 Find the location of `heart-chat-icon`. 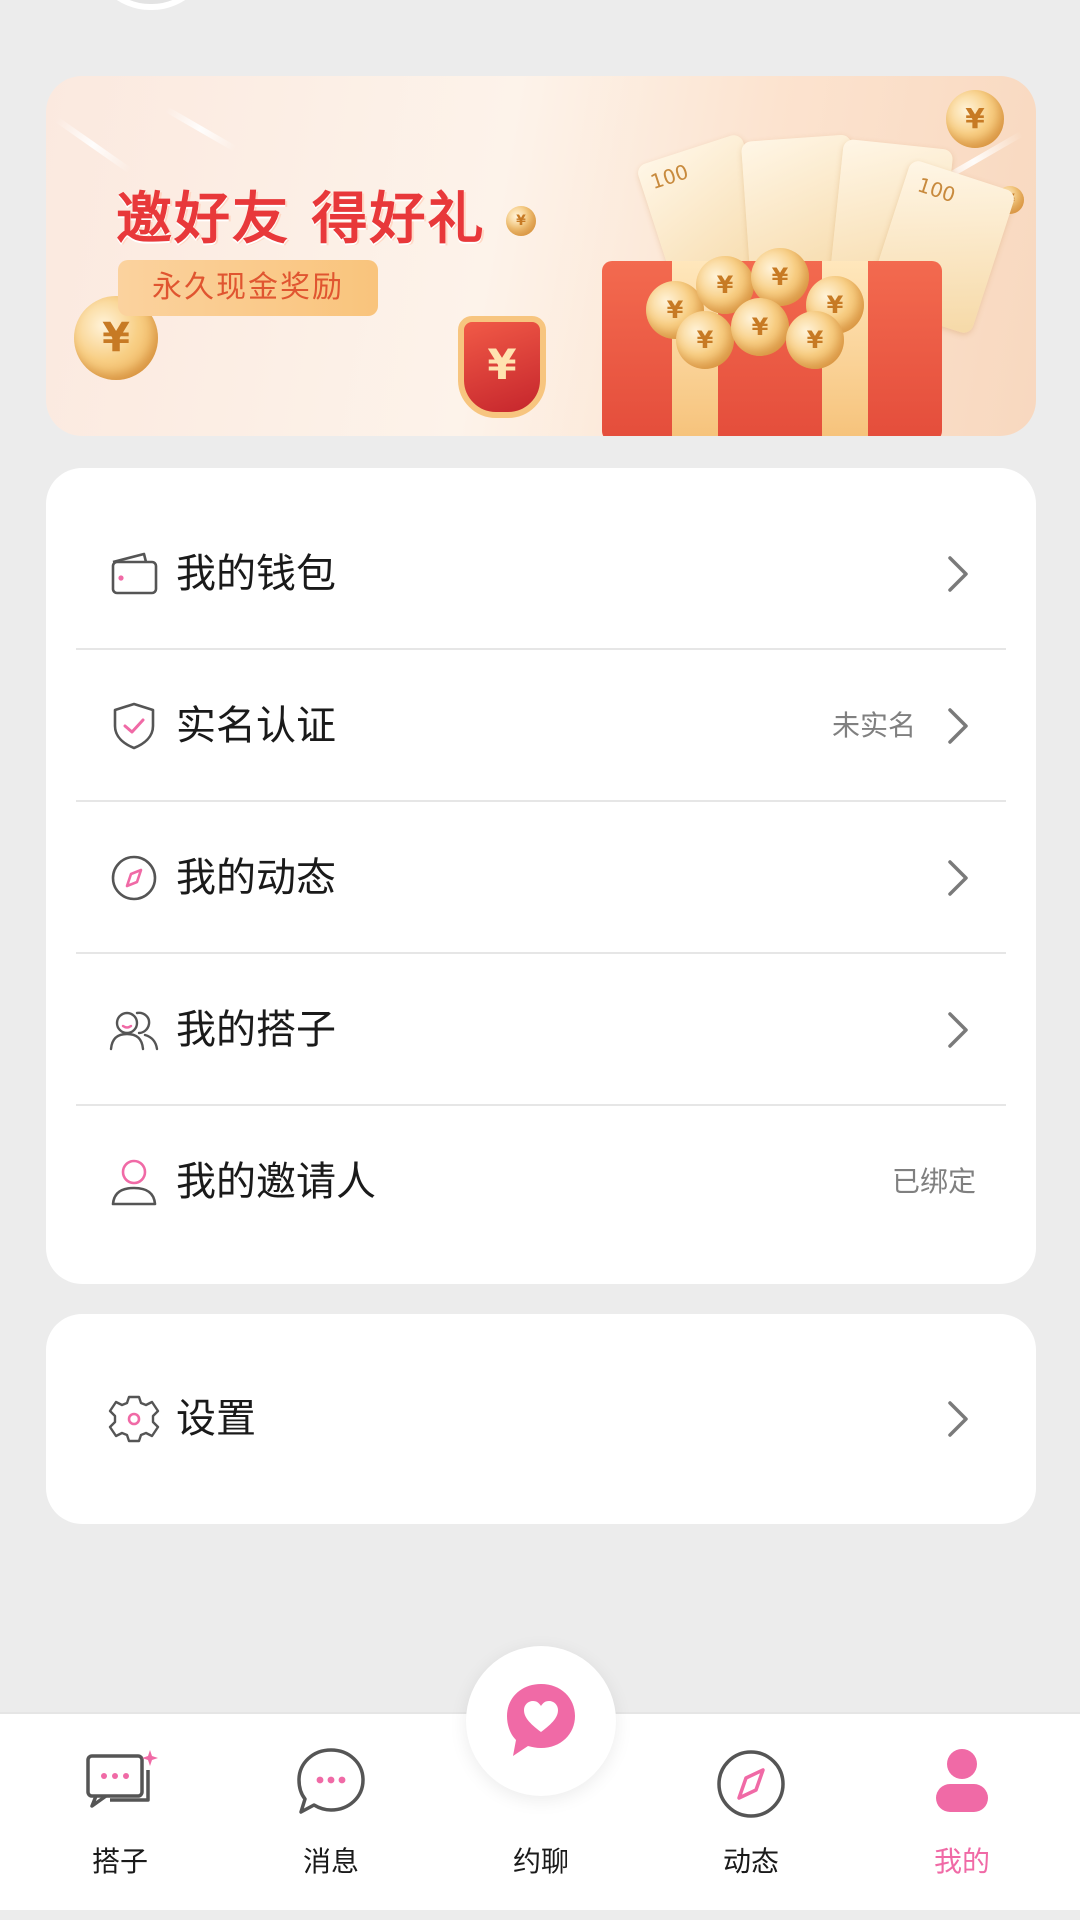

heart-chat-icon is located at coordinates (541, 1720).